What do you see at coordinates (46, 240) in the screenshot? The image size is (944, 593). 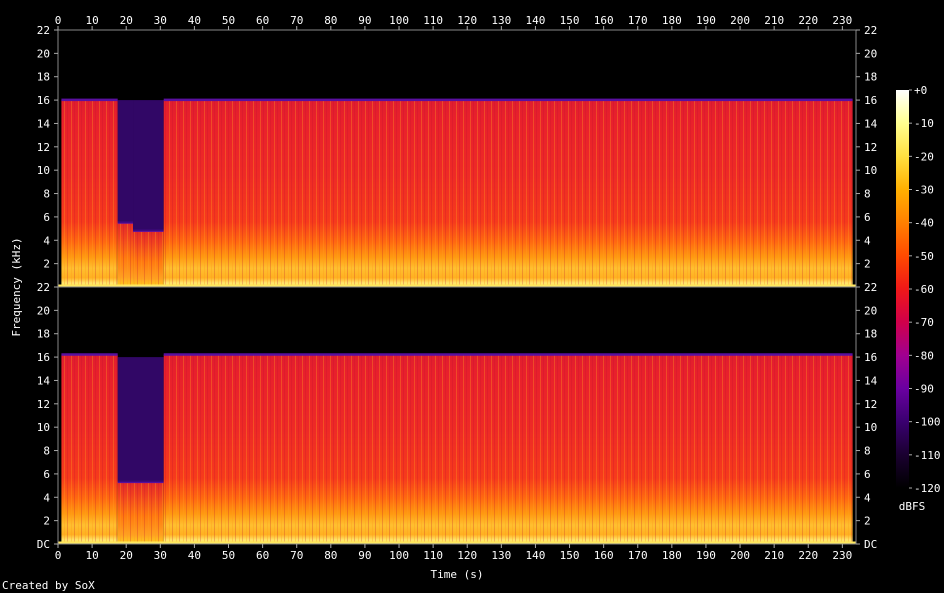 I see `y-tick-label-left: 4` at bounding box center [46, 240].